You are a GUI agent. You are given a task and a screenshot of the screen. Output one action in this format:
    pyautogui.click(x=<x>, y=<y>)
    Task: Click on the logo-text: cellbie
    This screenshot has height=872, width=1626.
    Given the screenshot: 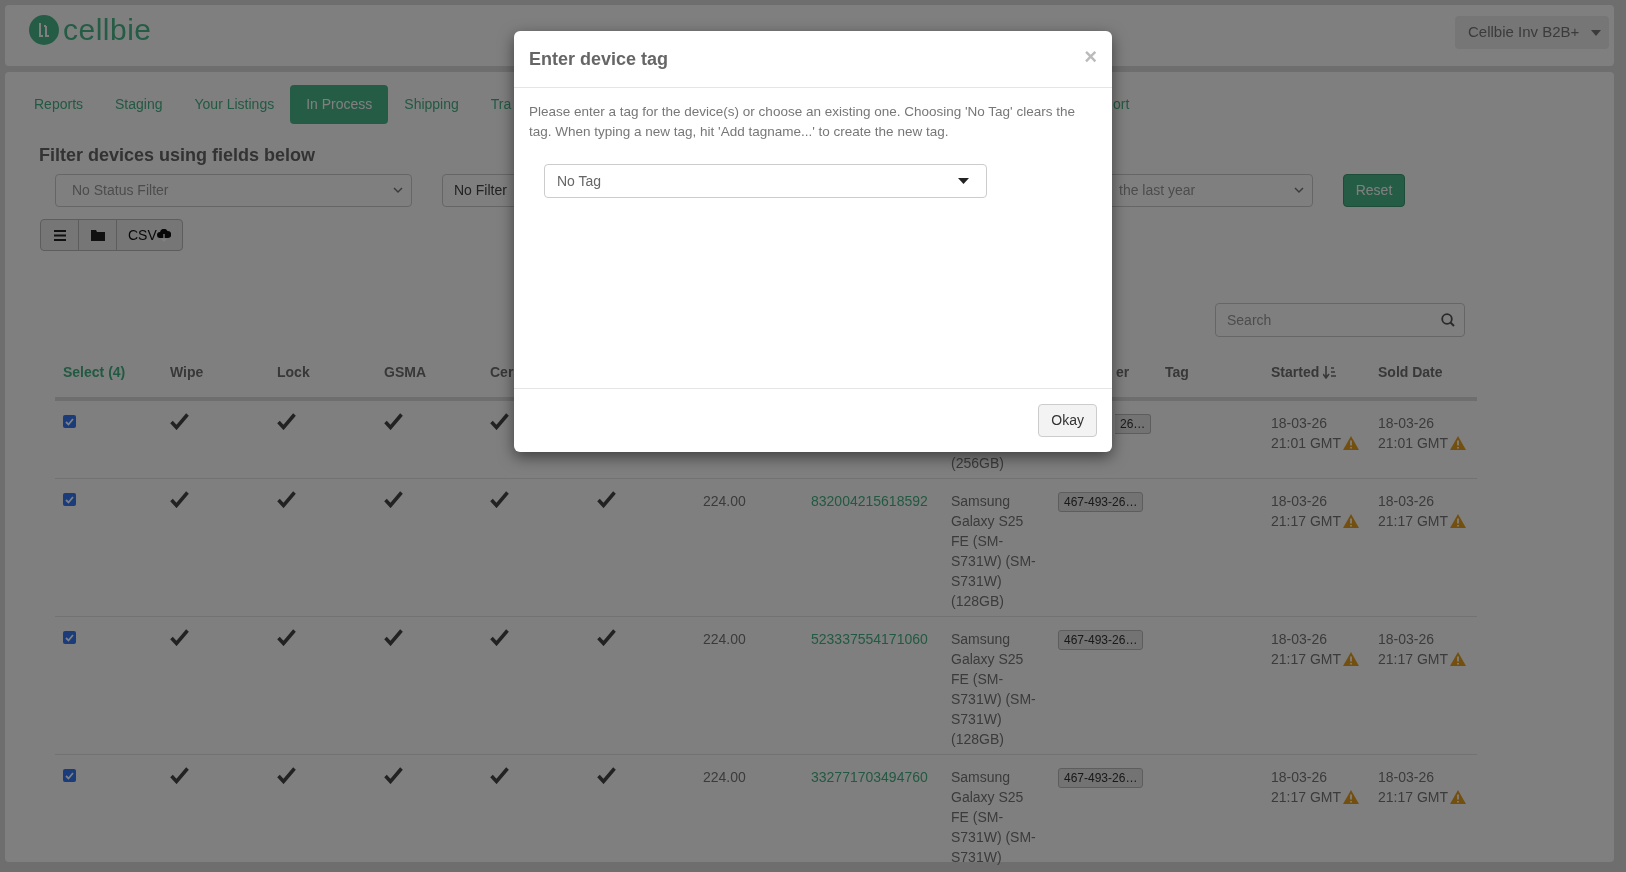 What is the action you would take?
    pyautogui.click(x=107, y=30)
    